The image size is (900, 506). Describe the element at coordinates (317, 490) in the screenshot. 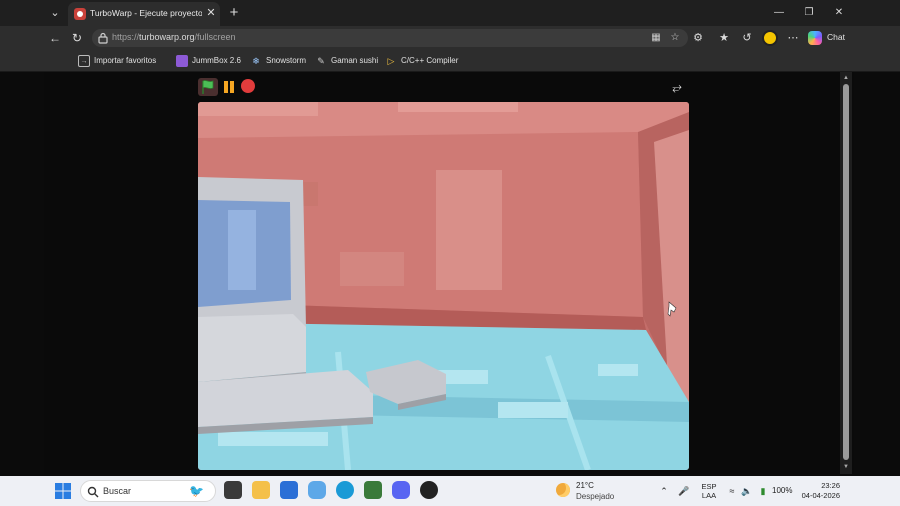

I see `copilot-app-icon` at that location.